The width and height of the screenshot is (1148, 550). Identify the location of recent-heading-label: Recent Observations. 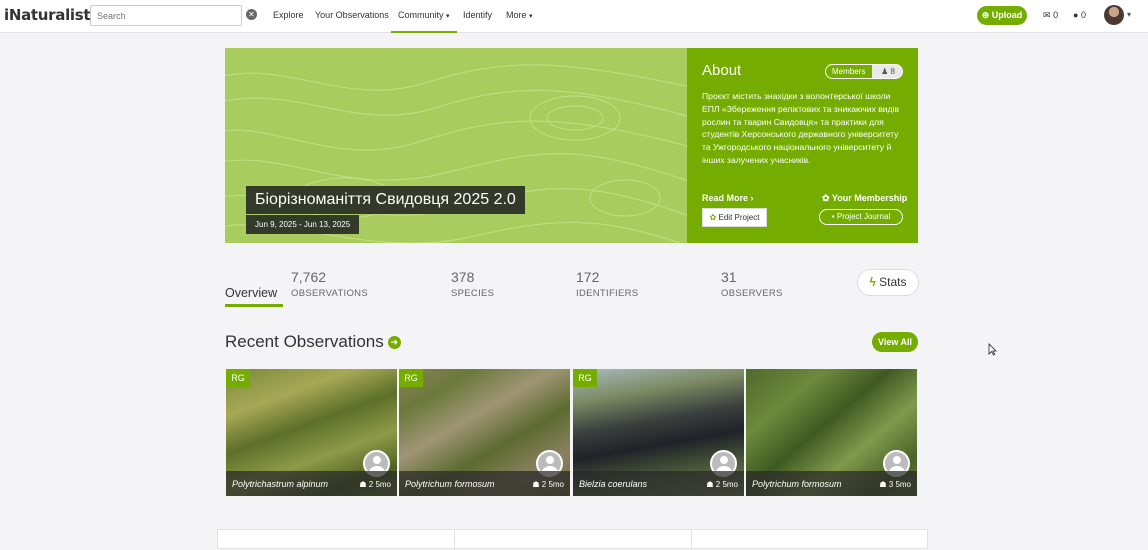
(304, 341).